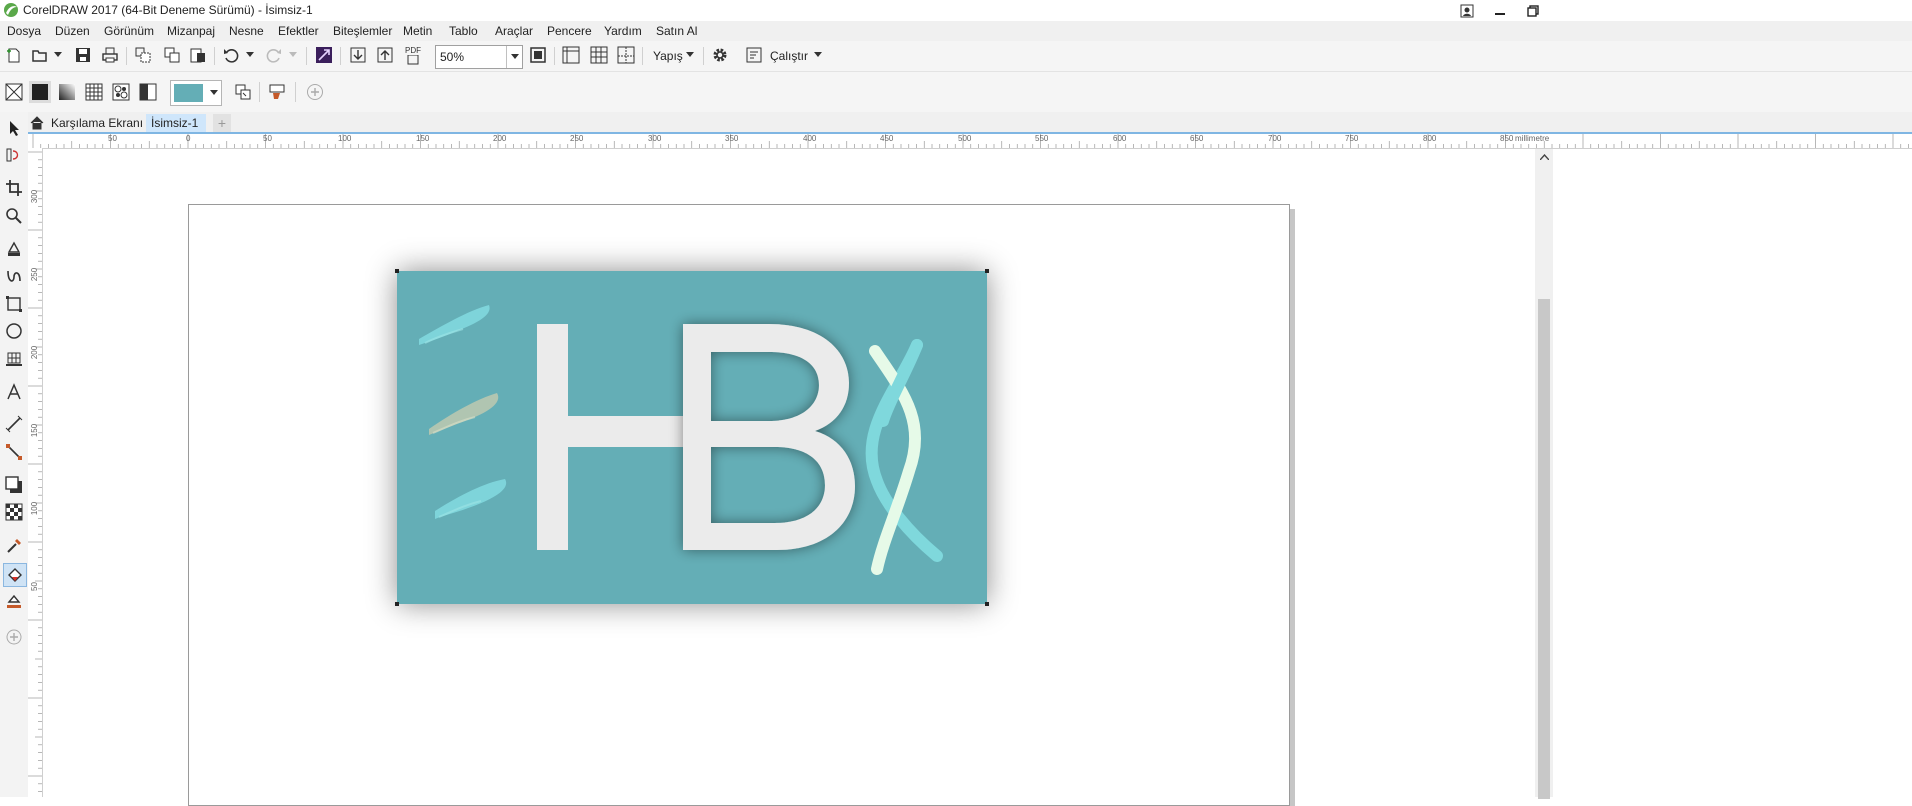 Image resolution: width=1912 pixels, height=806 pixels. What do you see at coordinates (676, 31) in the screenshot?
I see `menu-buy: Satın Al` at bounding box center [676, 31].